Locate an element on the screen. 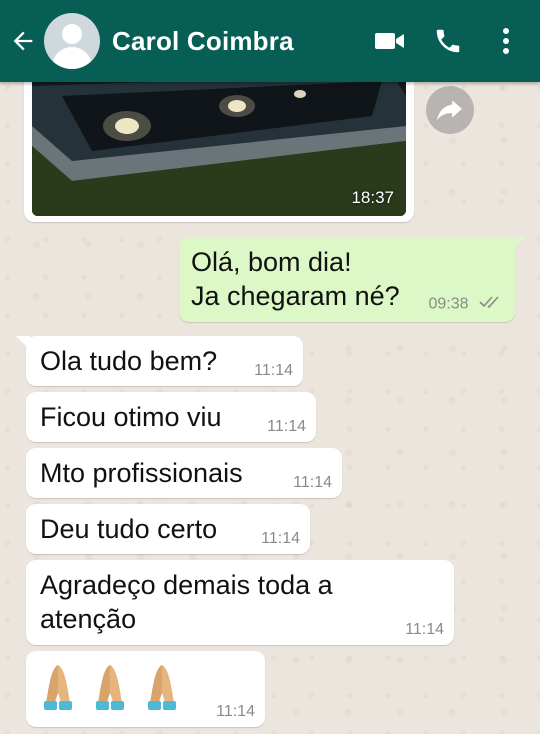  incoming-message: Deu tudo certo 11:14 is located at coordinates (168, 529).